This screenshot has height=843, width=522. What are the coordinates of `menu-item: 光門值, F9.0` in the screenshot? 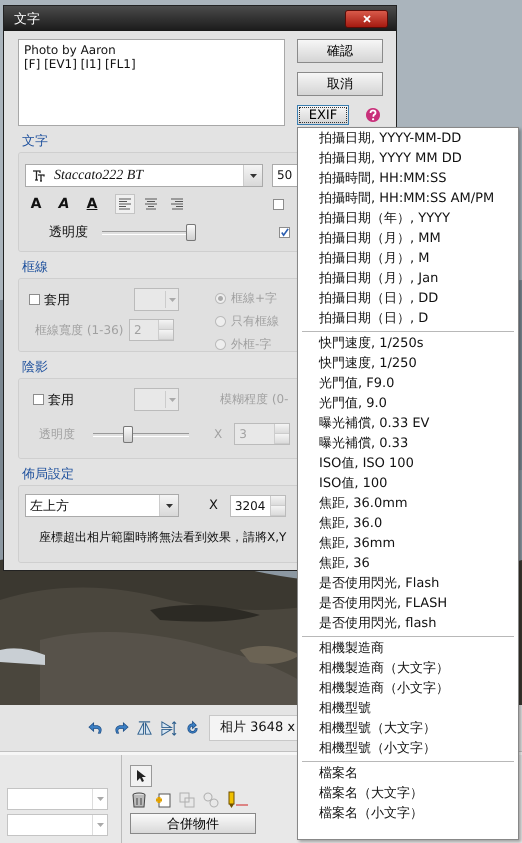 It's located at (347, 384).